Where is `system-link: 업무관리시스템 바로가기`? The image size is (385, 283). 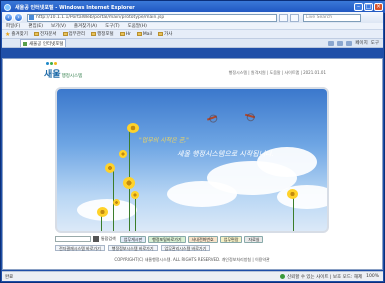
system-link: 업무관리시스템 바로가기 is located at coordinates (185, 248).